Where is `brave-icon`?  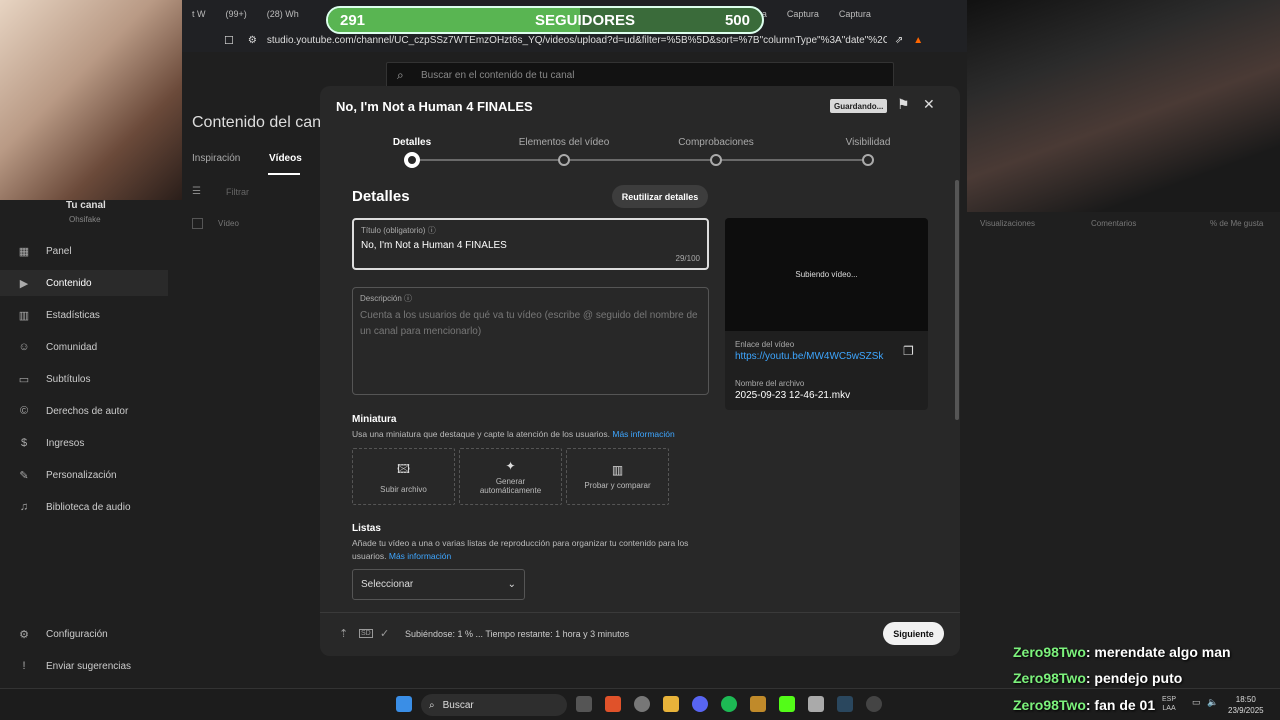
brave-icon is located at coordinates (613, 704).